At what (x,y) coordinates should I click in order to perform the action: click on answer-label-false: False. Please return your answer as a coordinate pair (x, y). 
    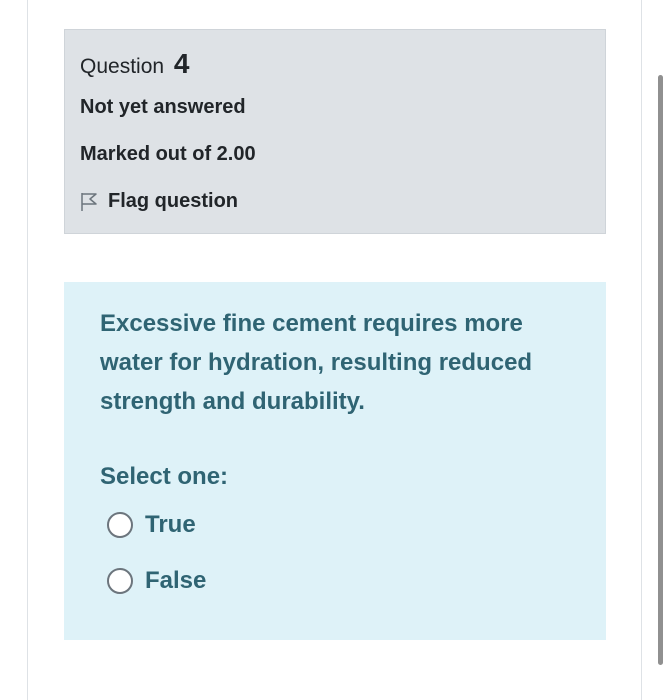
    Looking at the image, I should click on (176, 580).